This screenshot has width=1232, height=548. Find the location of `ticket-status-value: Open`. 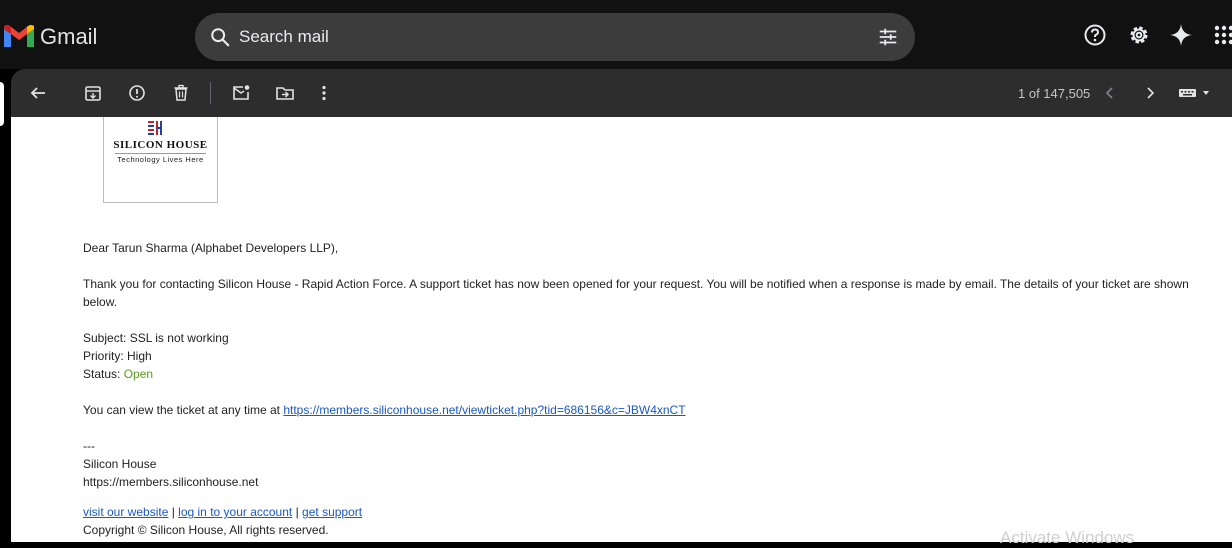

ticket-status-value: Open is located at coordinates (138, 374).